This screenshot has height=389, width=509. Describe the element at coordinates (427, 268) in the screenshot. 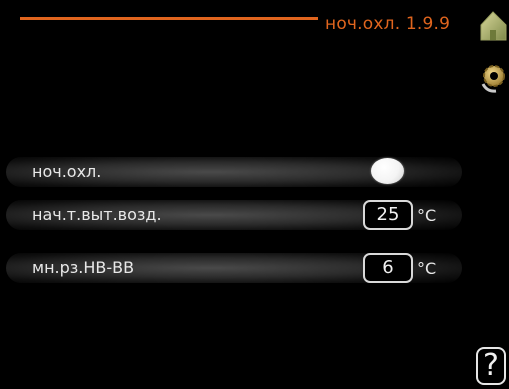

I see `min-diff-unit: °C` at that location.